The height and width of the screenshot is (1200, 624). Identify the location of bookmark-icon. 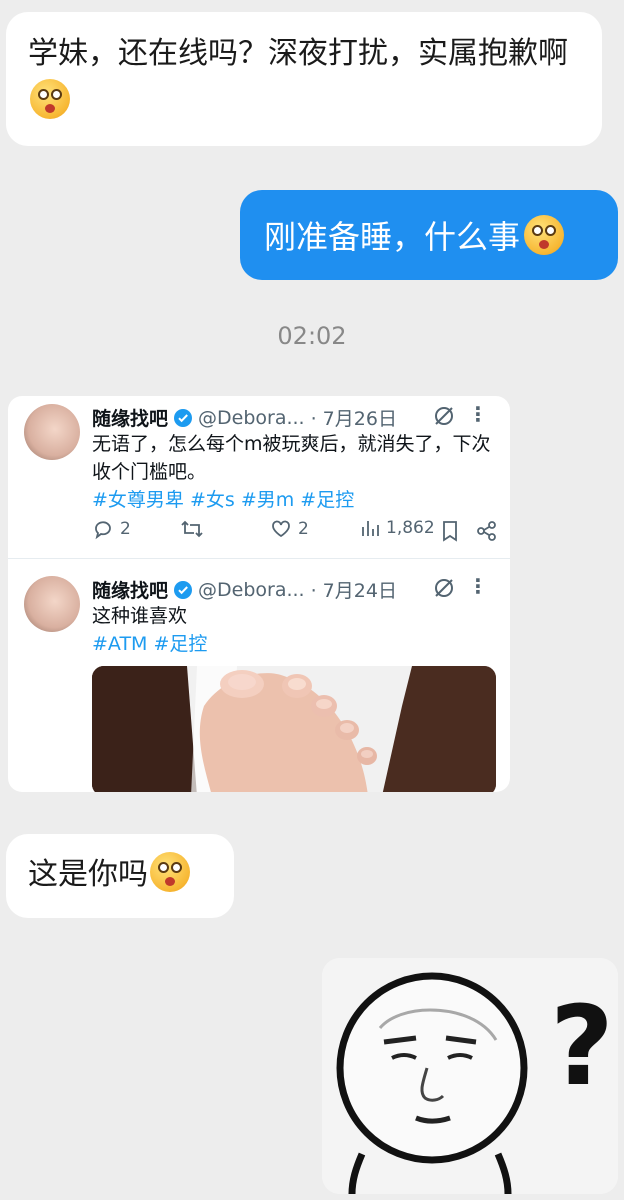
(450, 531).